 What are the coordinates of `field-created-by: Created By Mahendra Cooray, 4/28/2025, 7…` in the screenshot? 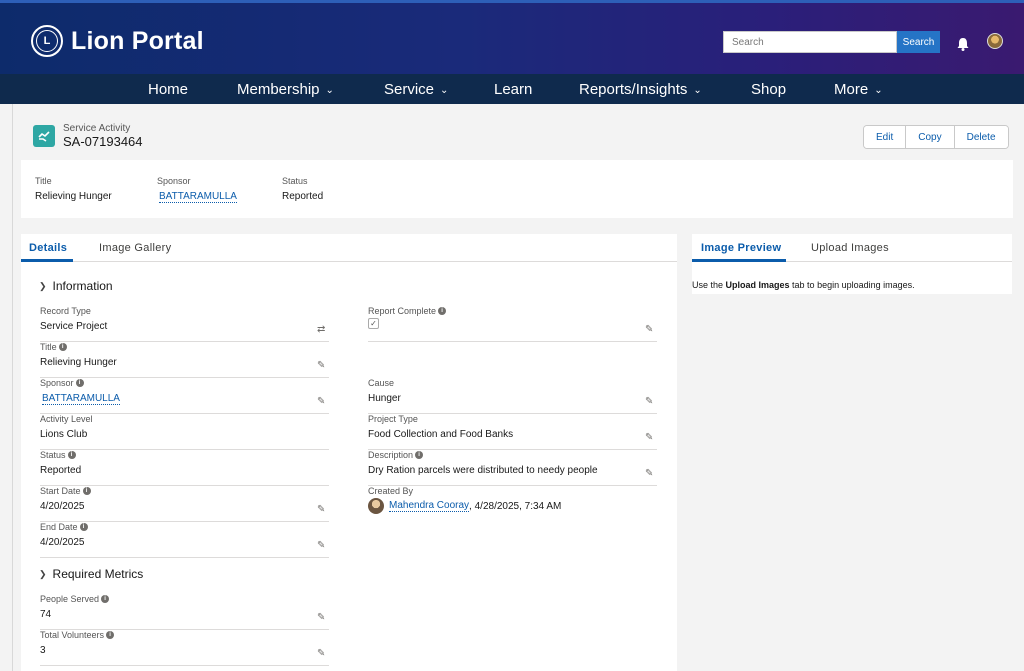 It's located at (512, 504).